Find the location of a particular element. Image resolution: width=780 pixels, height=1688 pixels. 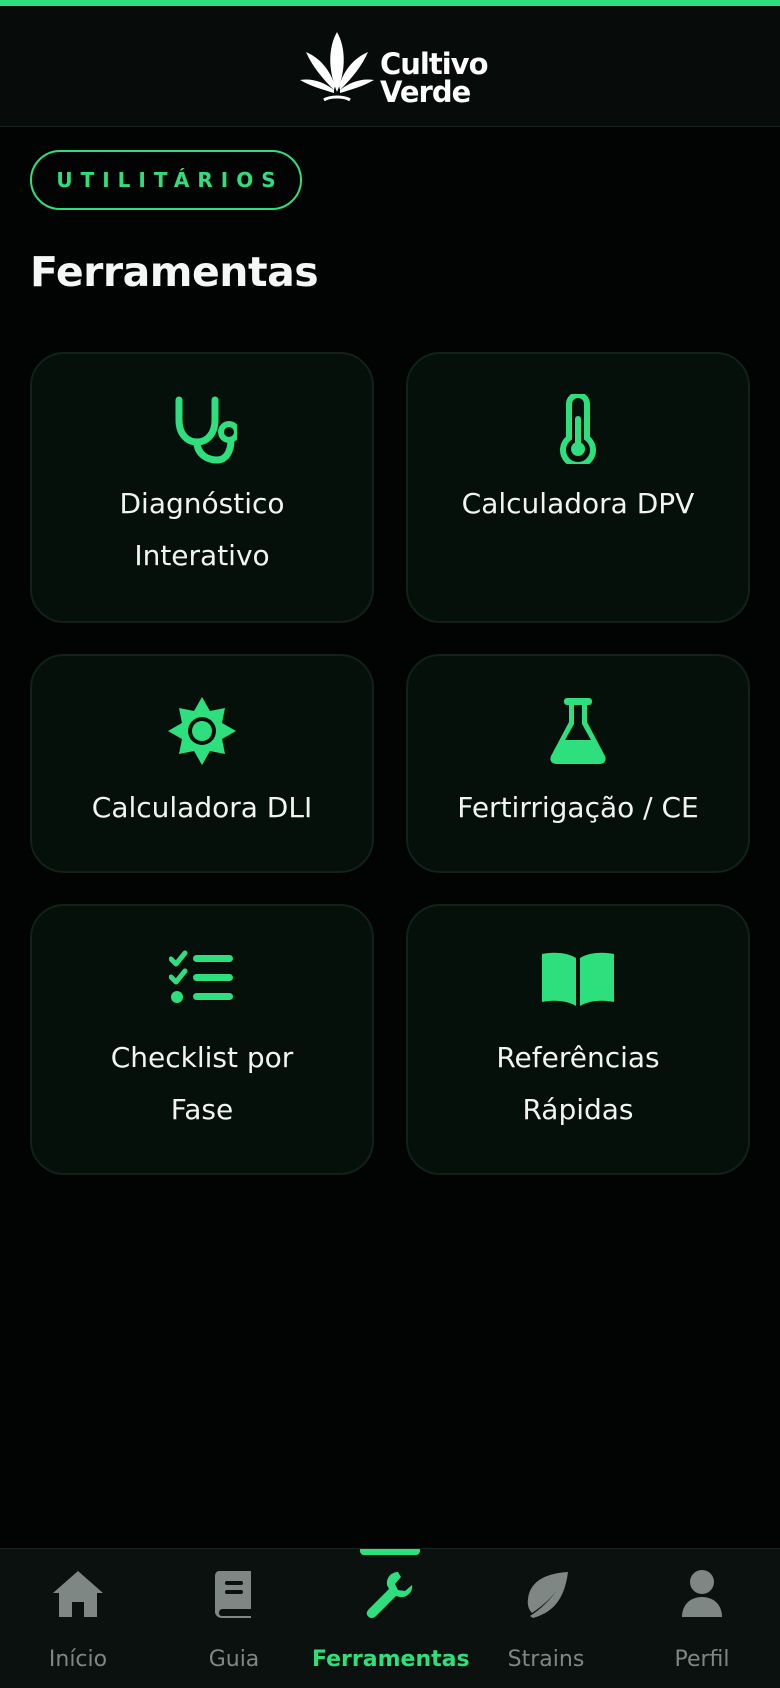

nav-item-strains: Strains is located at coordinates (546, 1618).